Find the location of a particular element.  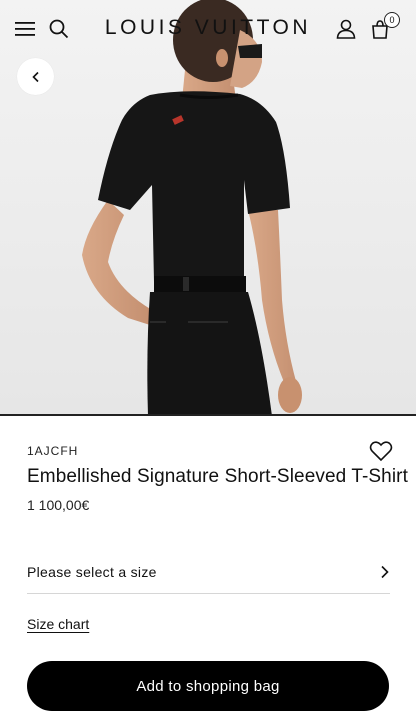

product-sku: 1AJCFH is located at coordinates (53, 451).